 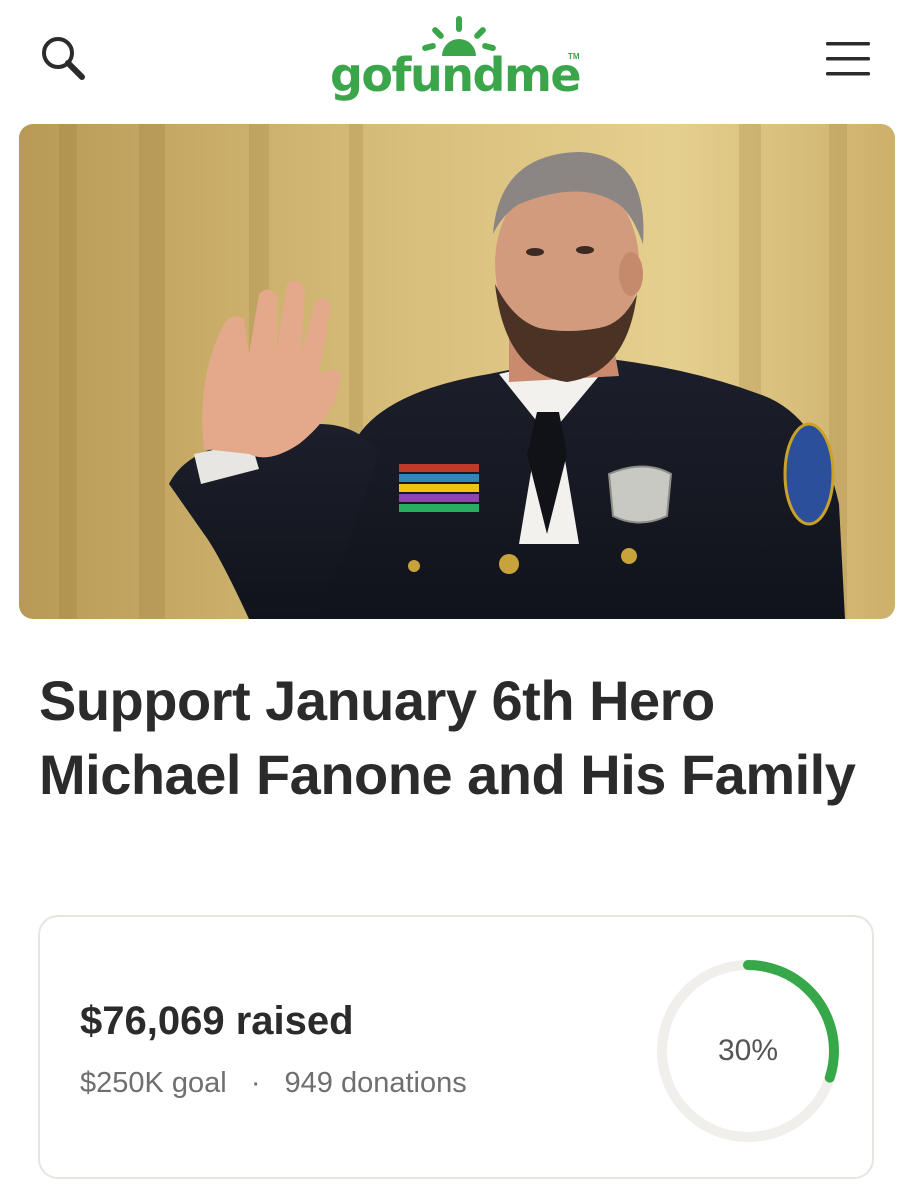 I want to click on progress-ring: 30%, so click(x=748, y=1051).